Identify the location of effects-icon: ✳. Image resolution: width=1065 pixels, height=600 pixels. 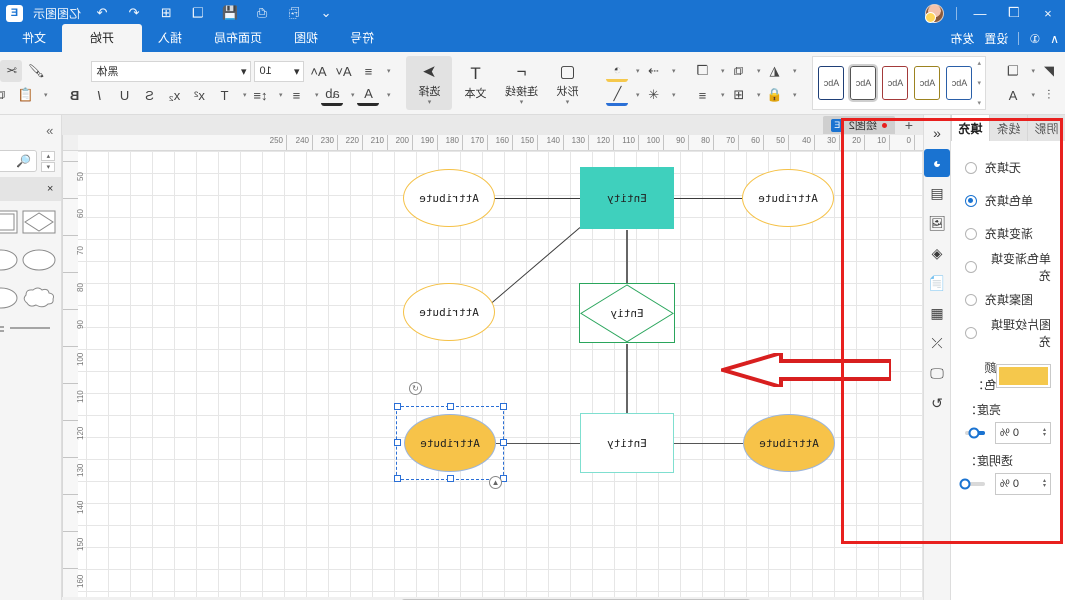
(653, 95).